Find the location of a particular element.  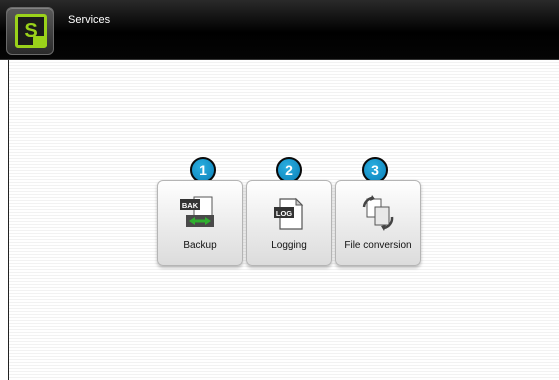

file-conversion-label: File conversion is located at coordinates (378, 245).